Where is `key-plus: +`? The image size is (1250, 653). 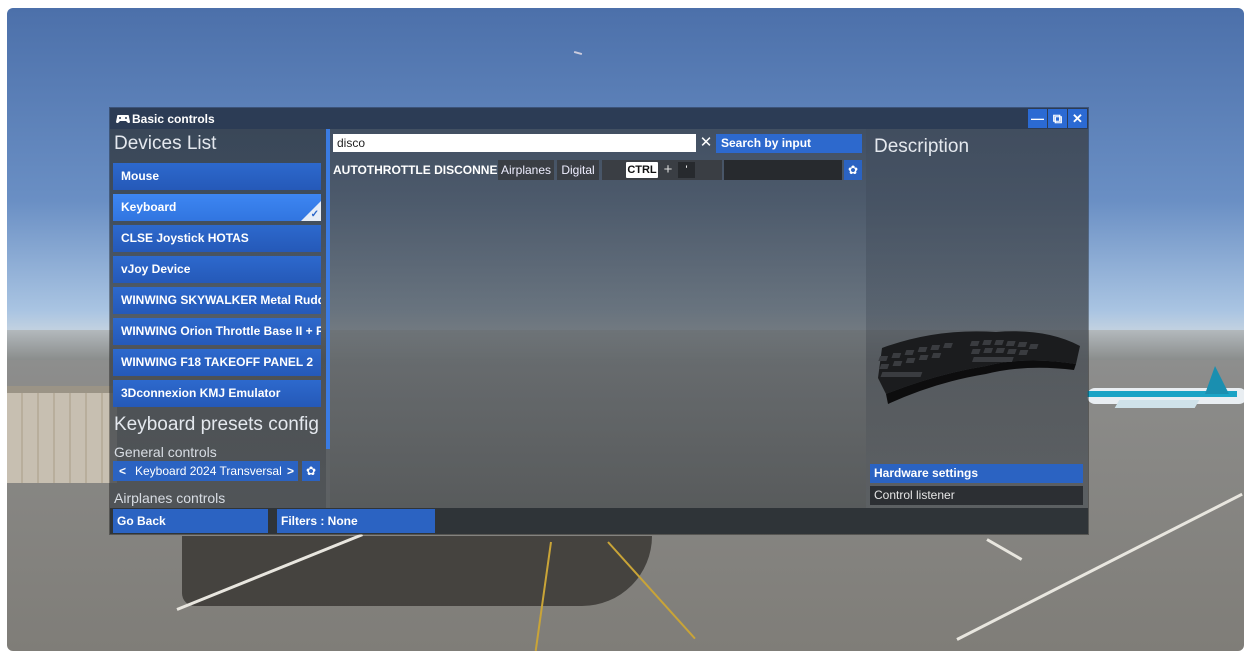 key-plus: + is located at coordinates (668, 169).